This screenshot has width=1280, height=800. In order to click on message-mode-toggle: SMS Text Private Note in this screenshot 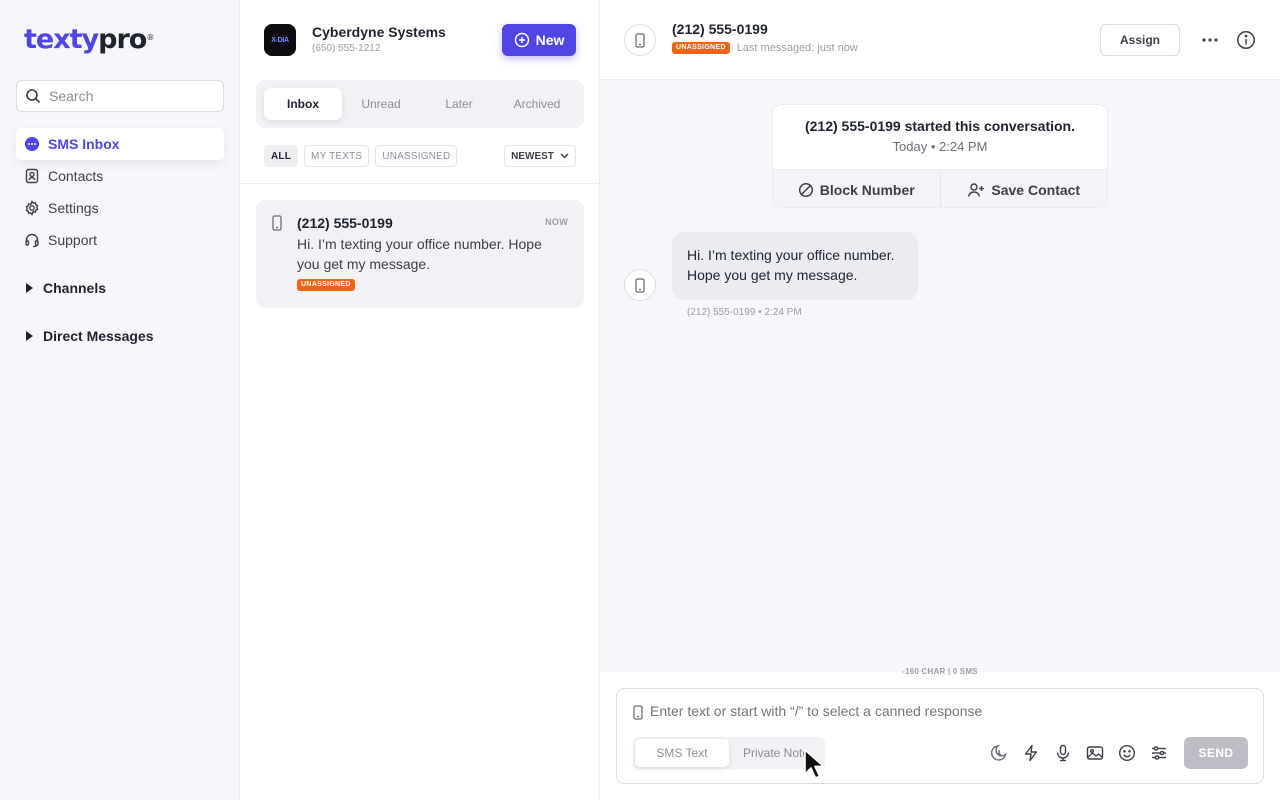, I will do `click(729, 753)`.